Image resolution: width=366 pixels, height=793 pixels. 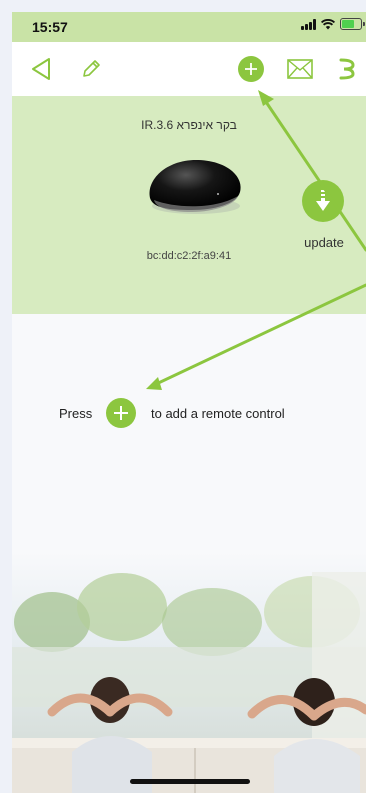 What do you see at coordinates (324, 242) in the screenshot?
I see `update-label: update` at bounding box center [324, 242].